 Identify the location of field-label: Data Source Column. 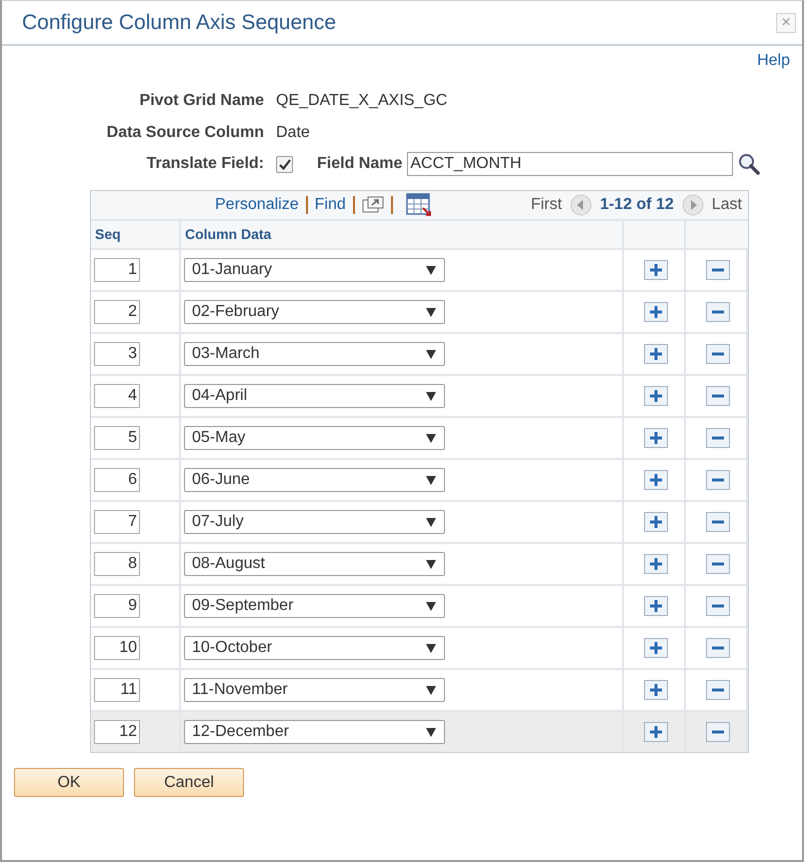
(185, 133).